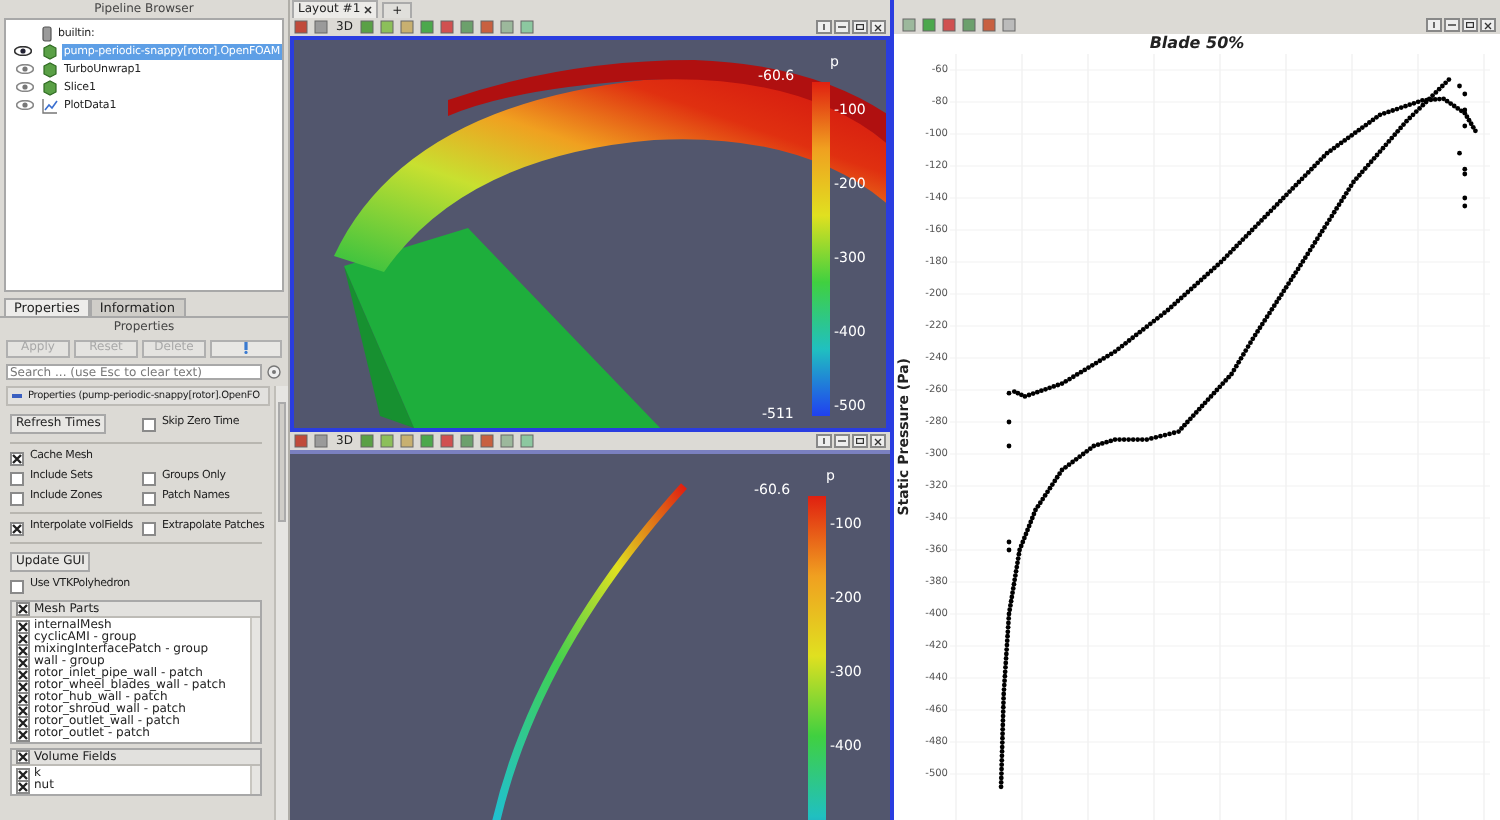 Image resolution: width=1500 pixels, height=820 pixels. I want to click on settings-icon, so click(274, 372).